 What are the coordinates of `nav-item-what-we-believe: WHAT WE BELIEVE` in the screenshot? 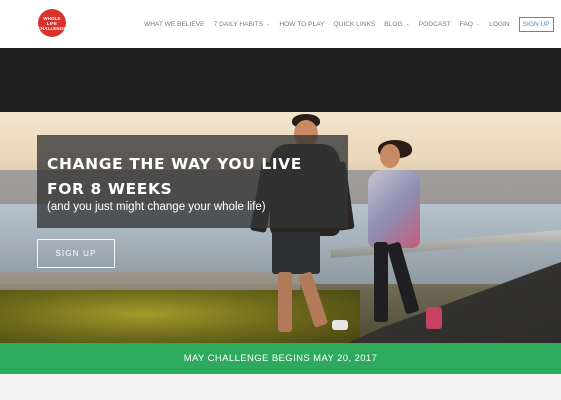 It's located at (174, 24).